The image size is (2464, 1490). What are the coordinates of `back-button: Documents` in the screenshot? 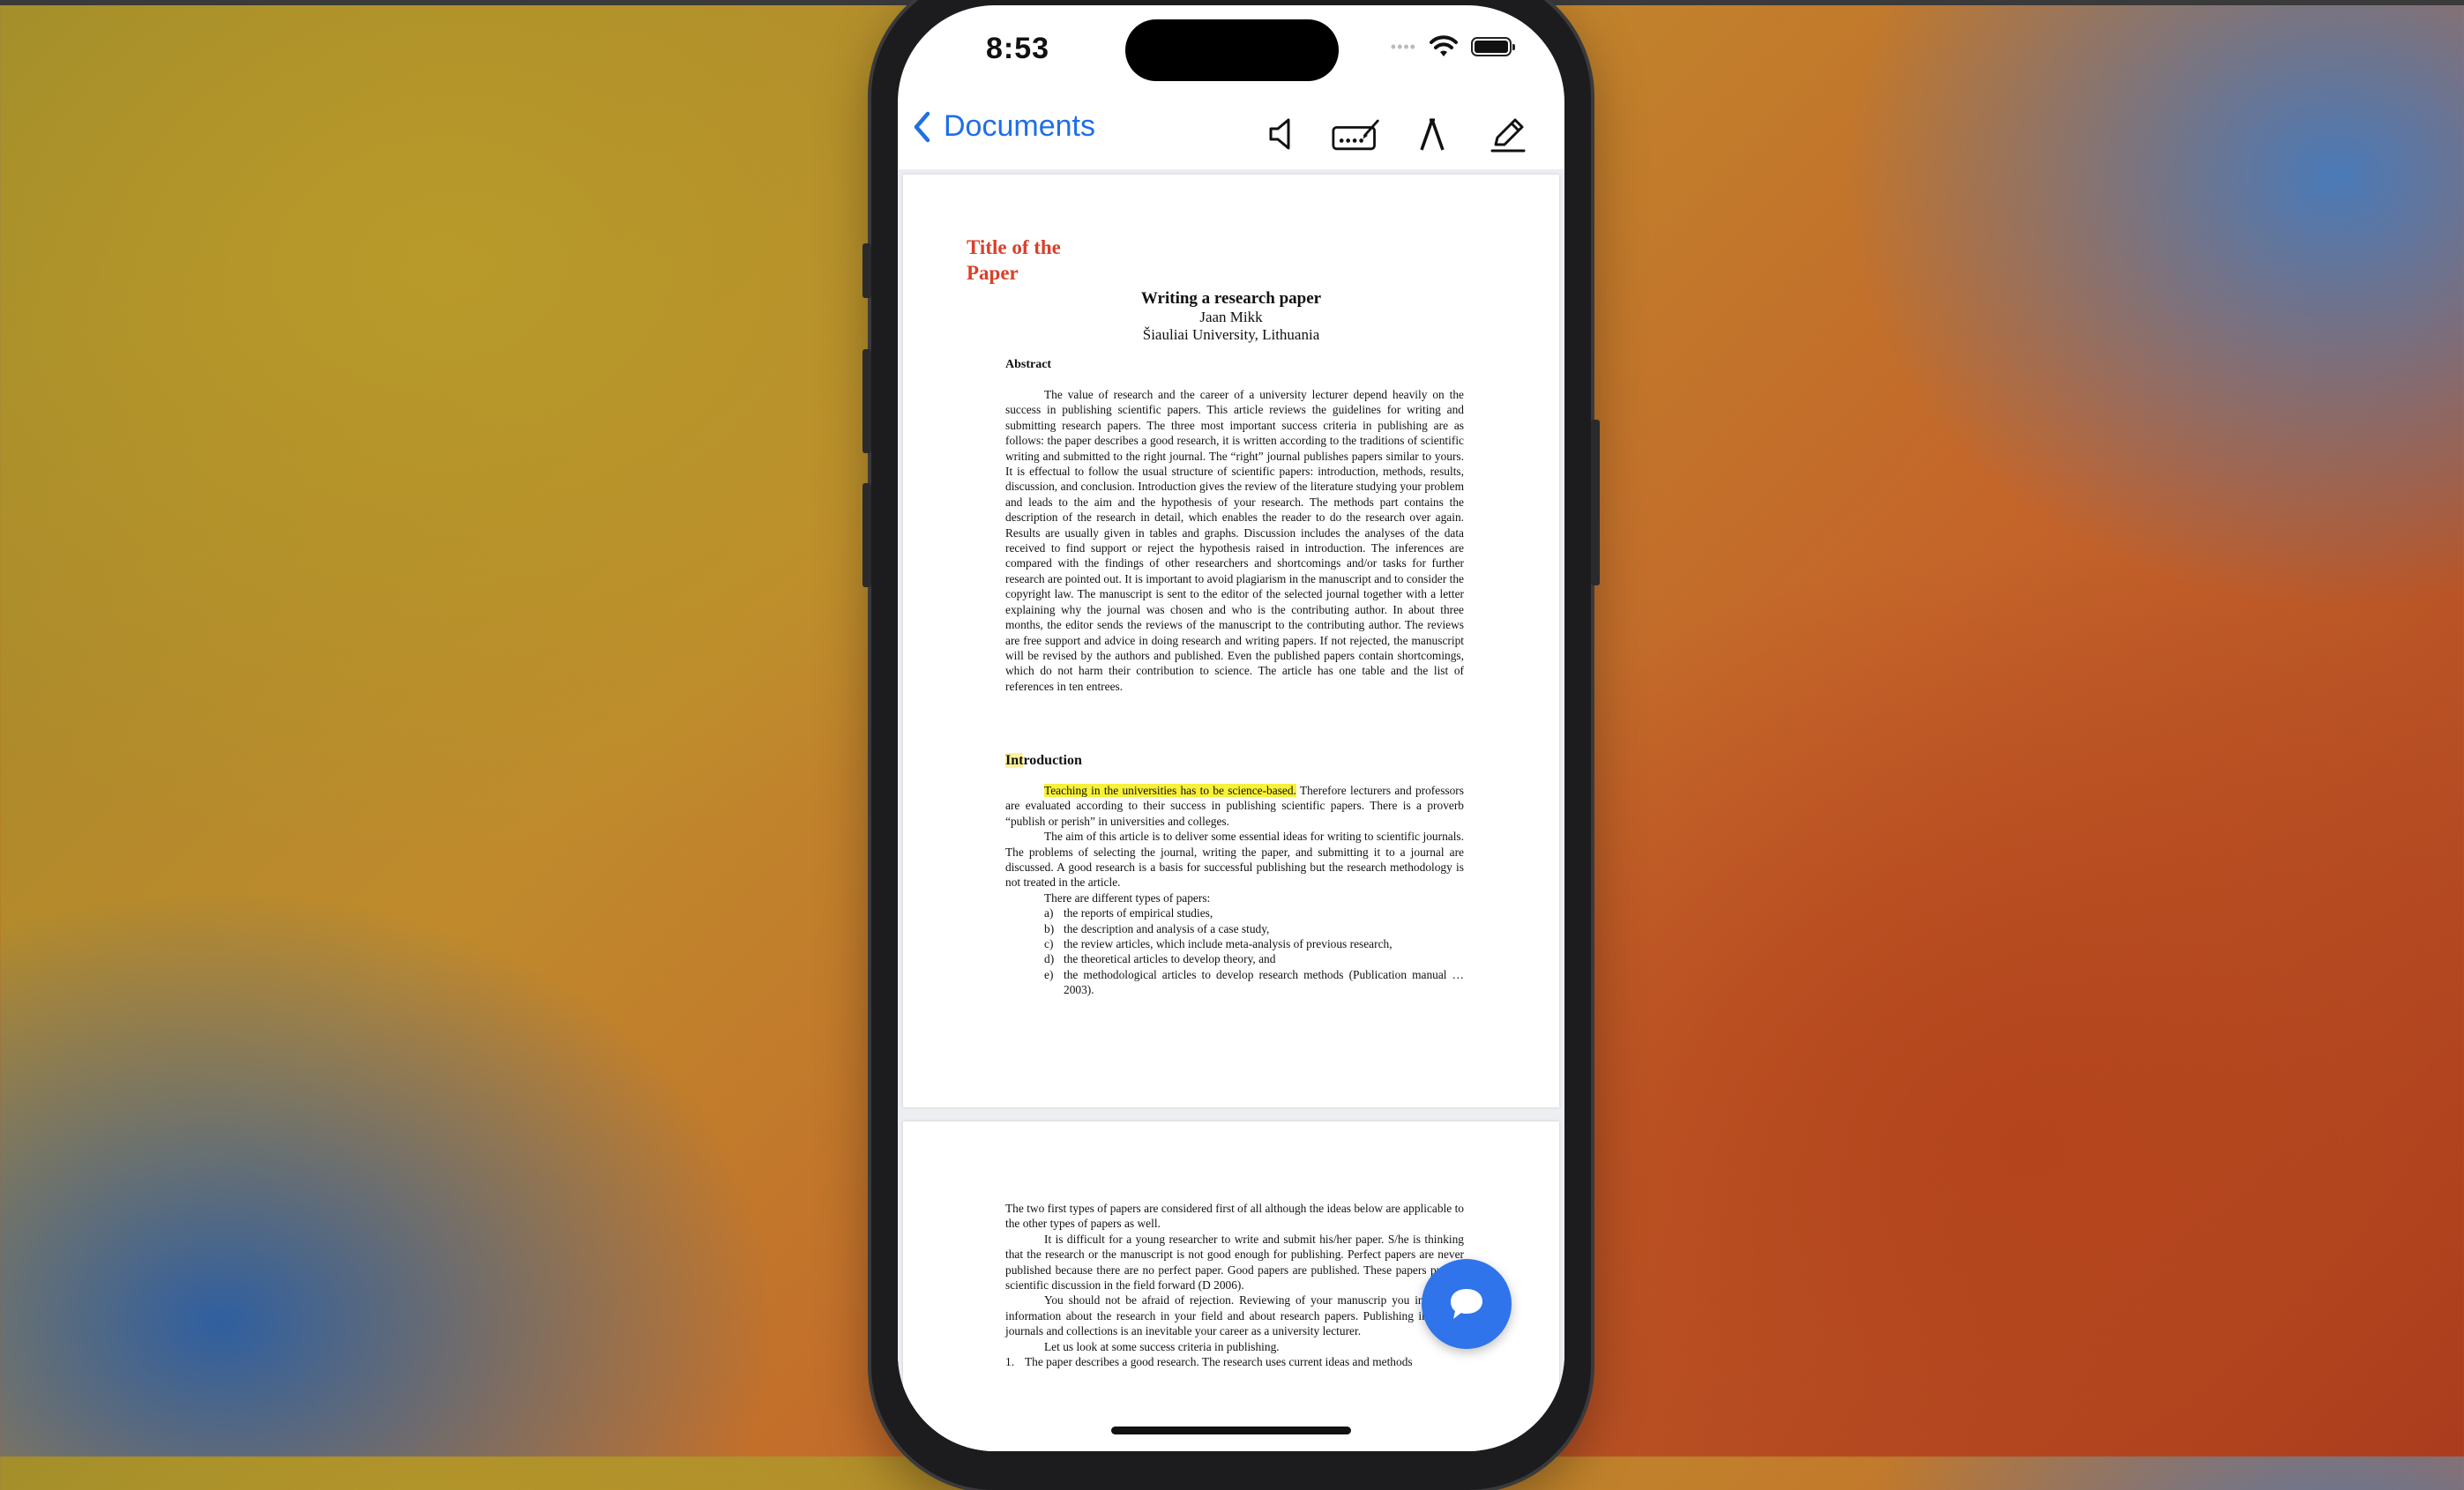 It's located at (1003, 126).